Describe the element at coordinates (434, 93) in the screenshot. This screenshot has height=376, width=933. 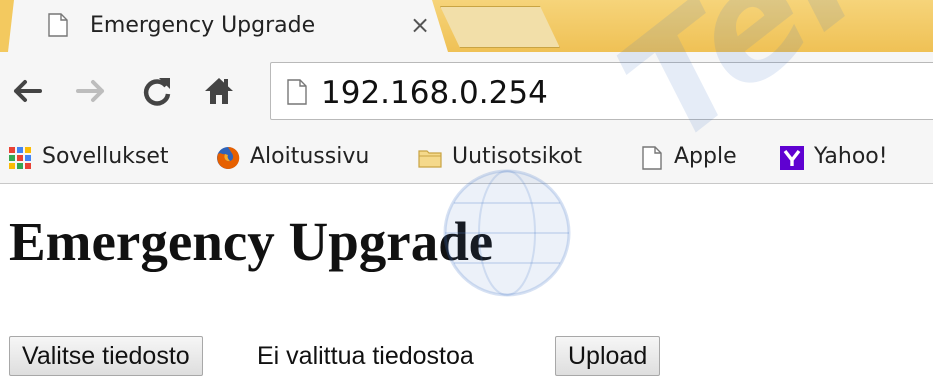
I see `address-url: 192.168.0.254` at that location.